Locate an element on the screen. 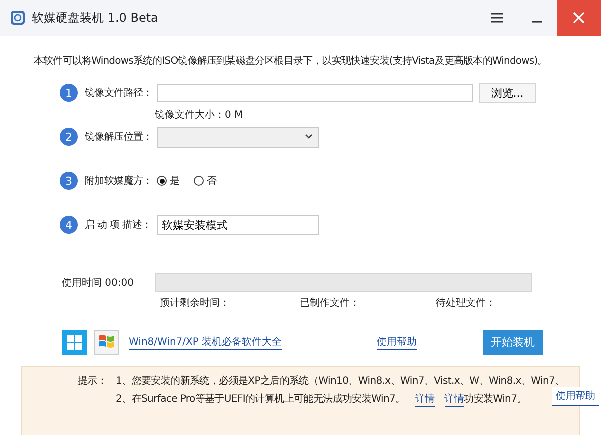 This screenshot has width=601, height=435. minimize-icon is located at coordinates (537, 22).